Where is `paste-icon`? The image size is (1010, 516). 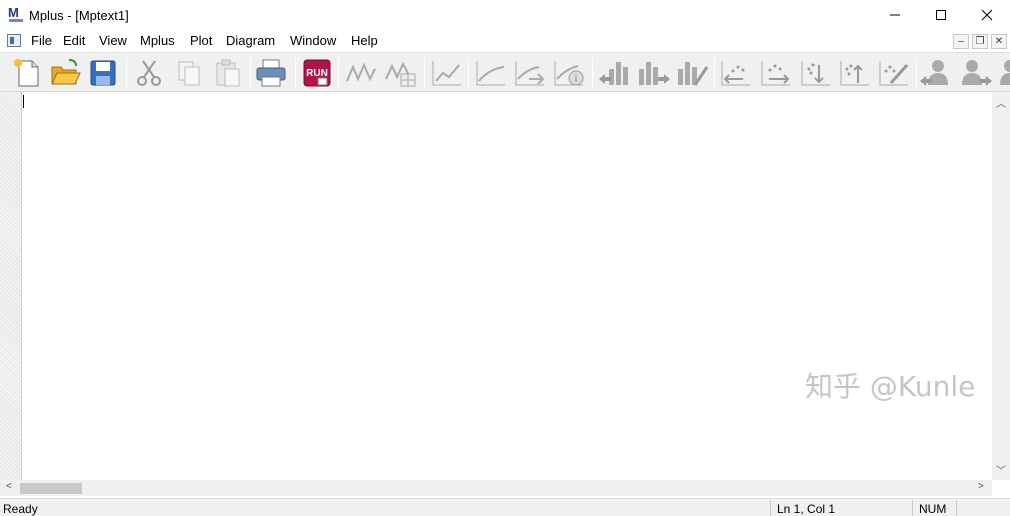
paste-icon is located at coordinates (227, 73).